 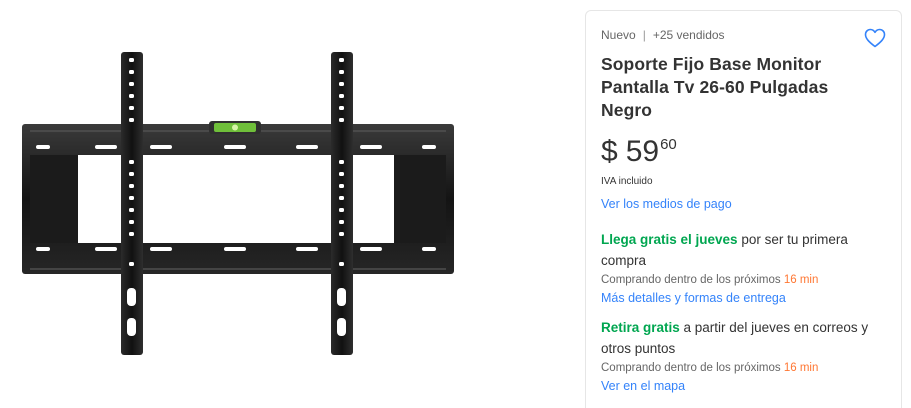 I want to click on shipping-countdown-value: 16 min, so click(x=801, y=280).